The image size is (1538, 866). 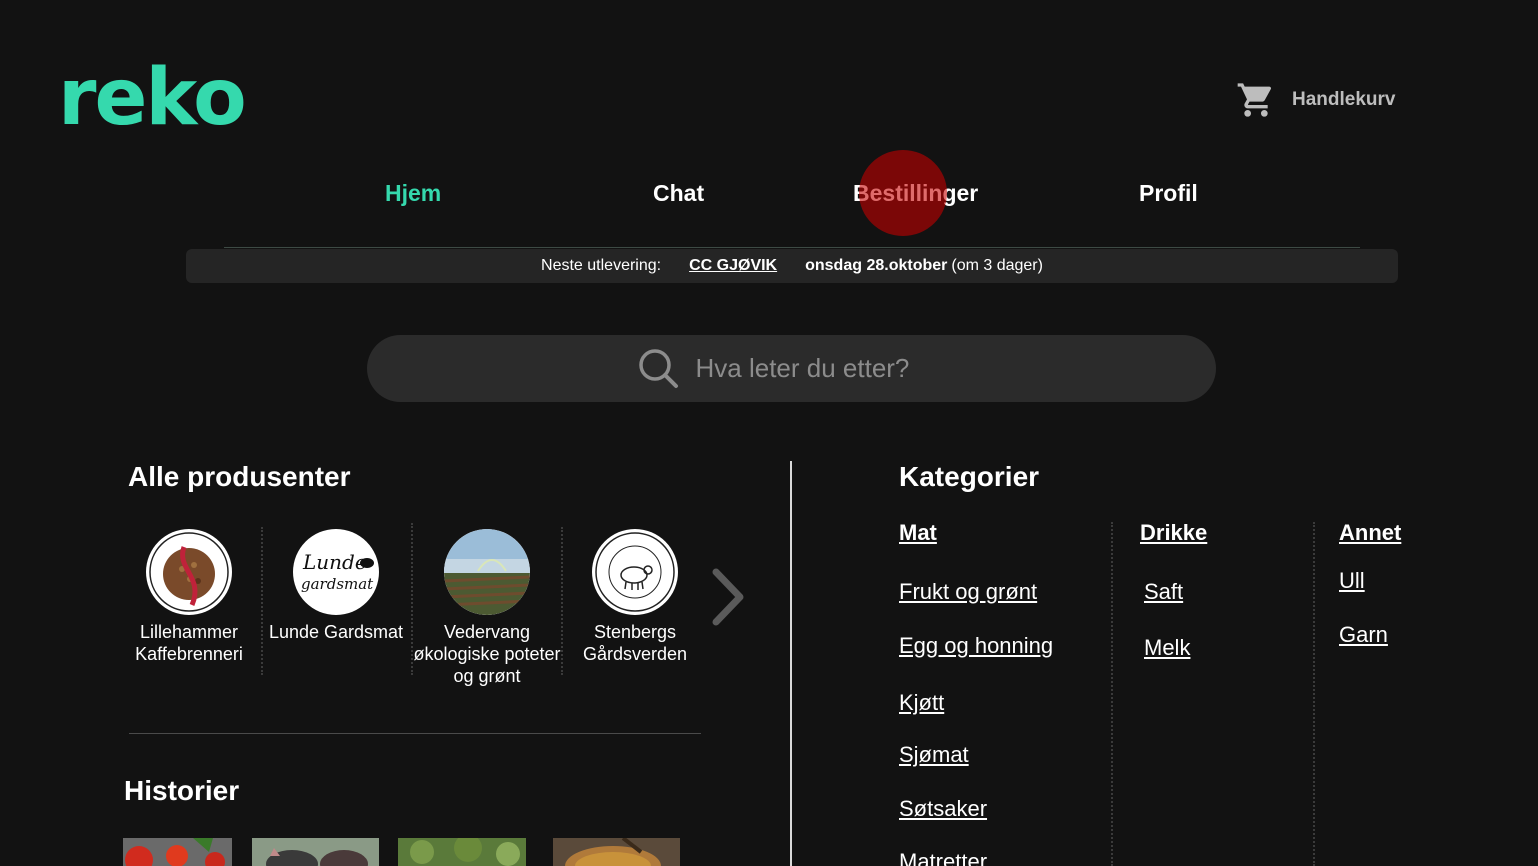 What do you see at coordinates (969, 476) in the screenshot?
I see `categories-title: Kategorier` at bounding box center [969, 476].